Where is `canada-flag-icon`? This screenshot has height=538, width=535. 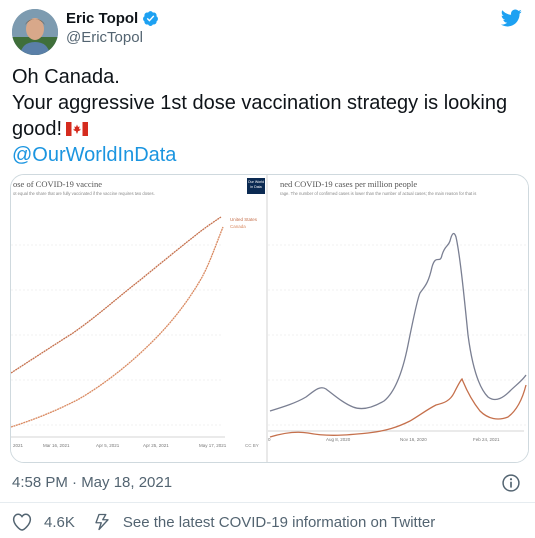 canada-flag-icon is located at coordinates (77, 129).